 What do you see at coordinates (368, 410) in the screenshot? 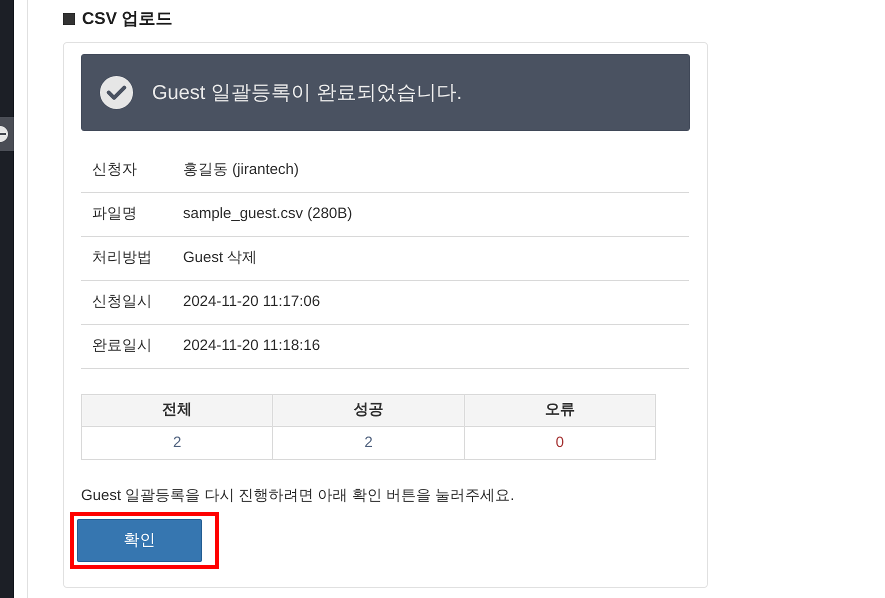
I see `column-header: 성공` at bounding box center [368, 410].